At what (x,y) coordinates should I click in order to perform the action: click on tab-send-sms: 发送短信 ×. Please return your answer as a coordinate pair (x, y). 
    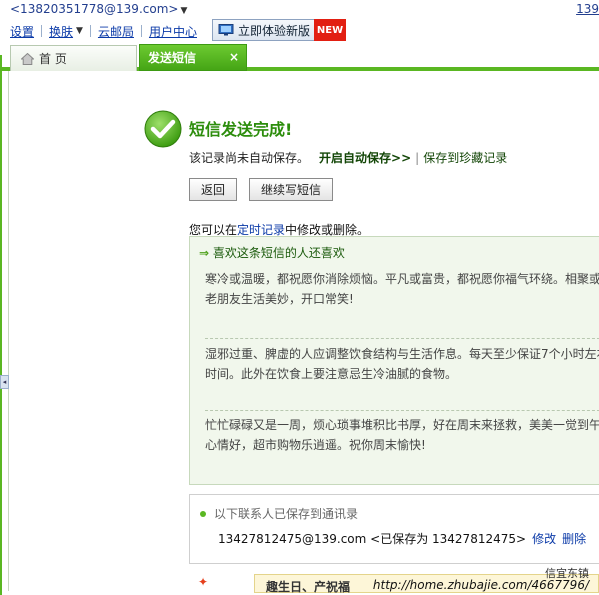
    Looking at the image, I should click on (193, 57).